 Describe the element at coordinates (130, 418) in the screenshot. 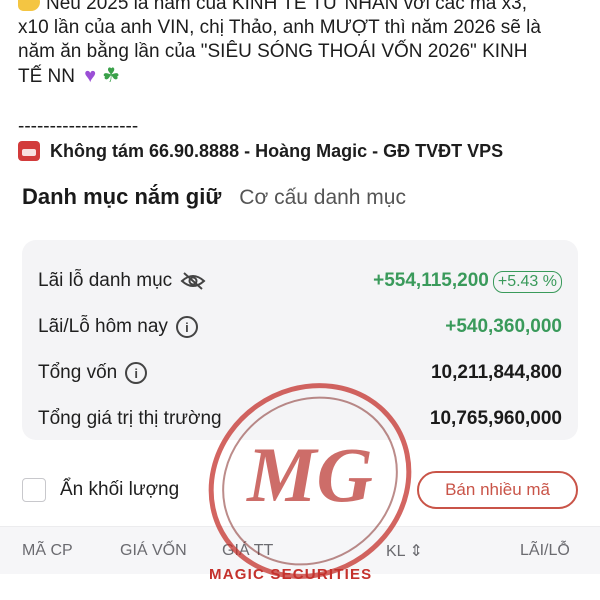

I see `market-value-label: Tổng giá trị thị trường` at that location.